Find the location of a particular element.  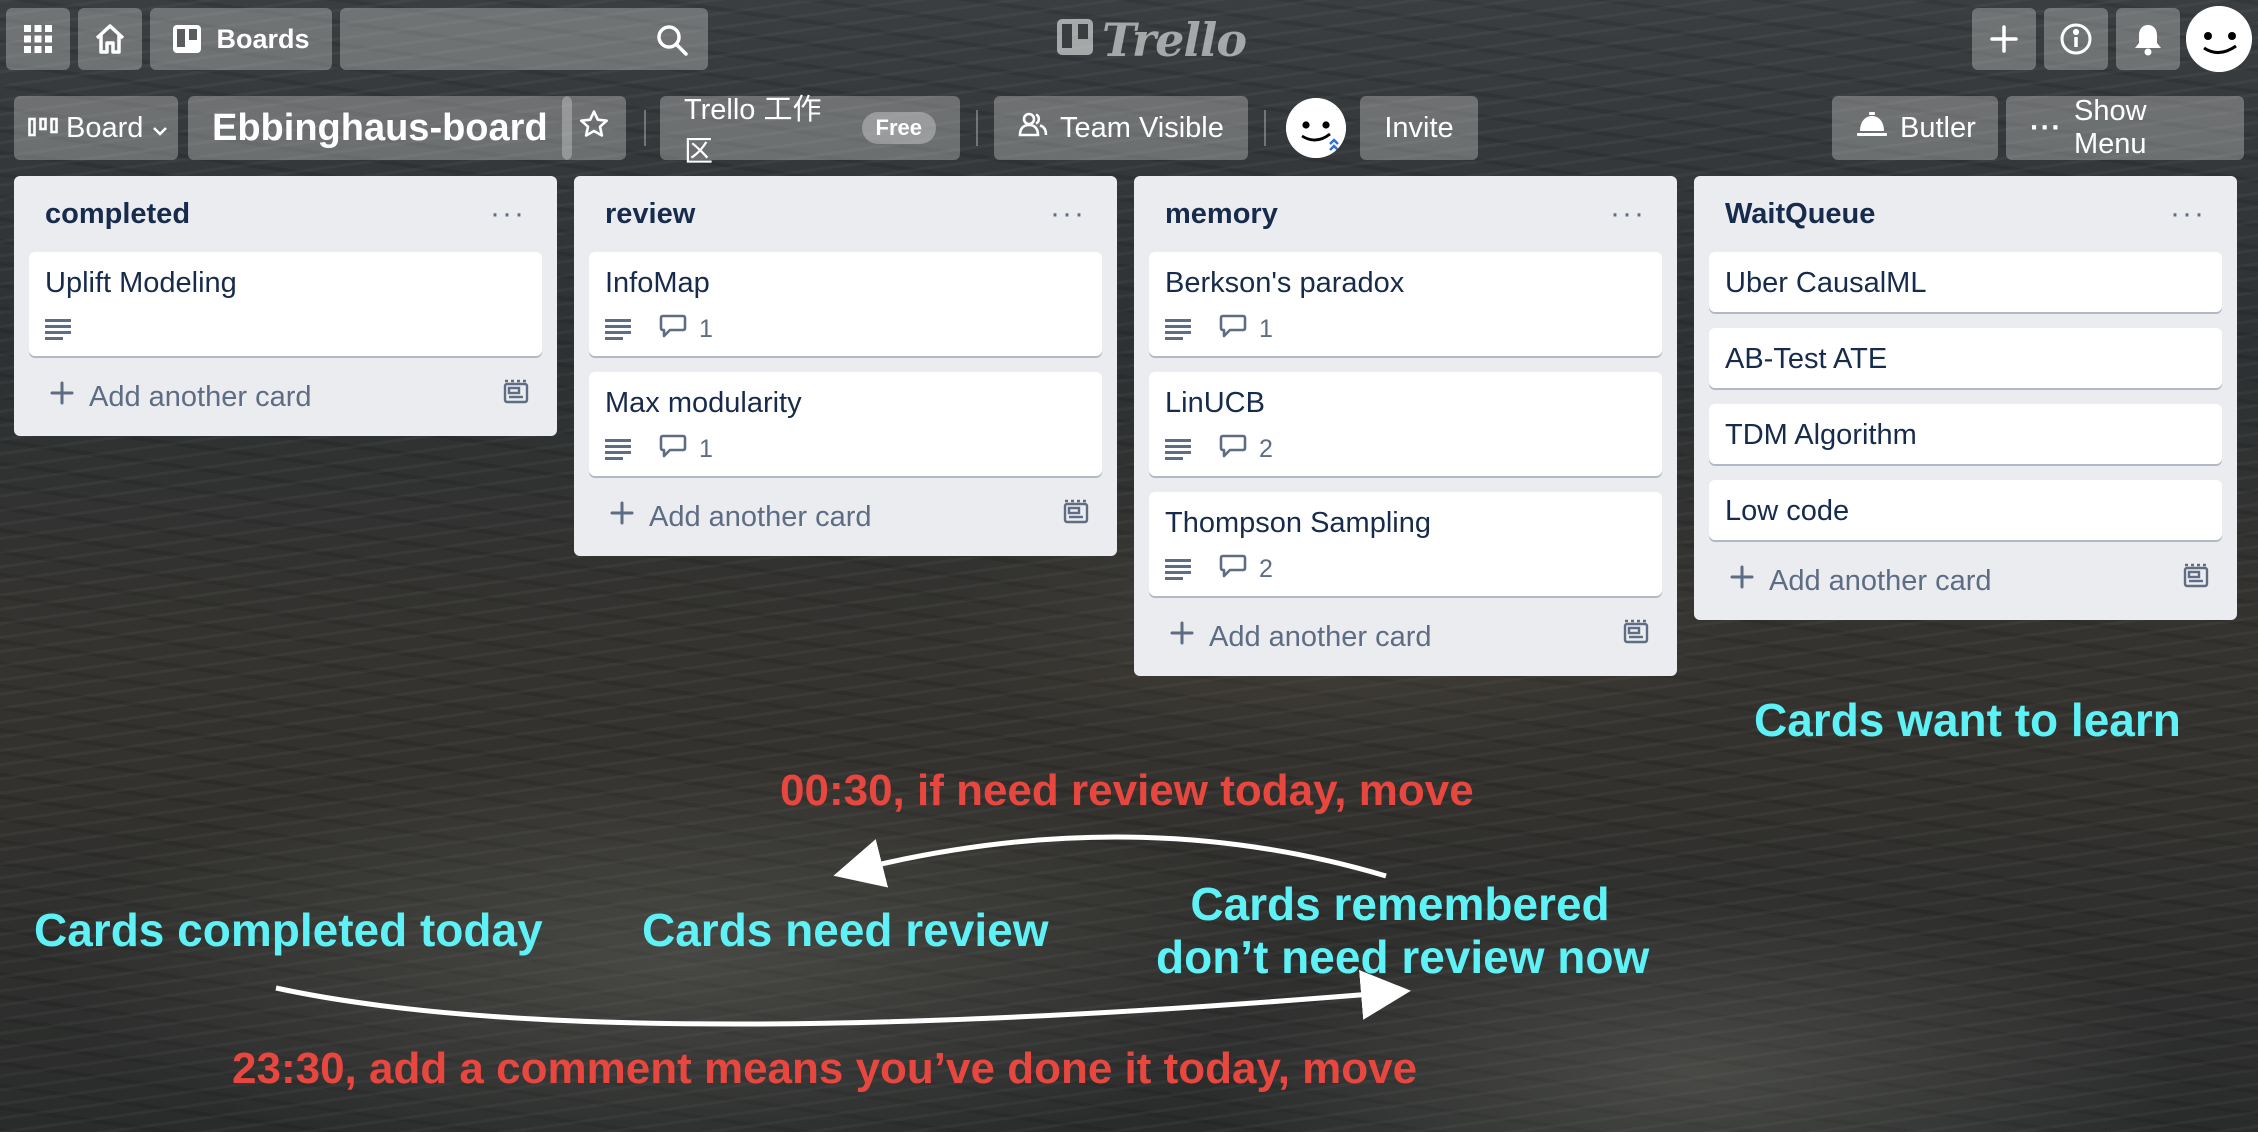

review-arrow is located at coordinates (1110, 861).